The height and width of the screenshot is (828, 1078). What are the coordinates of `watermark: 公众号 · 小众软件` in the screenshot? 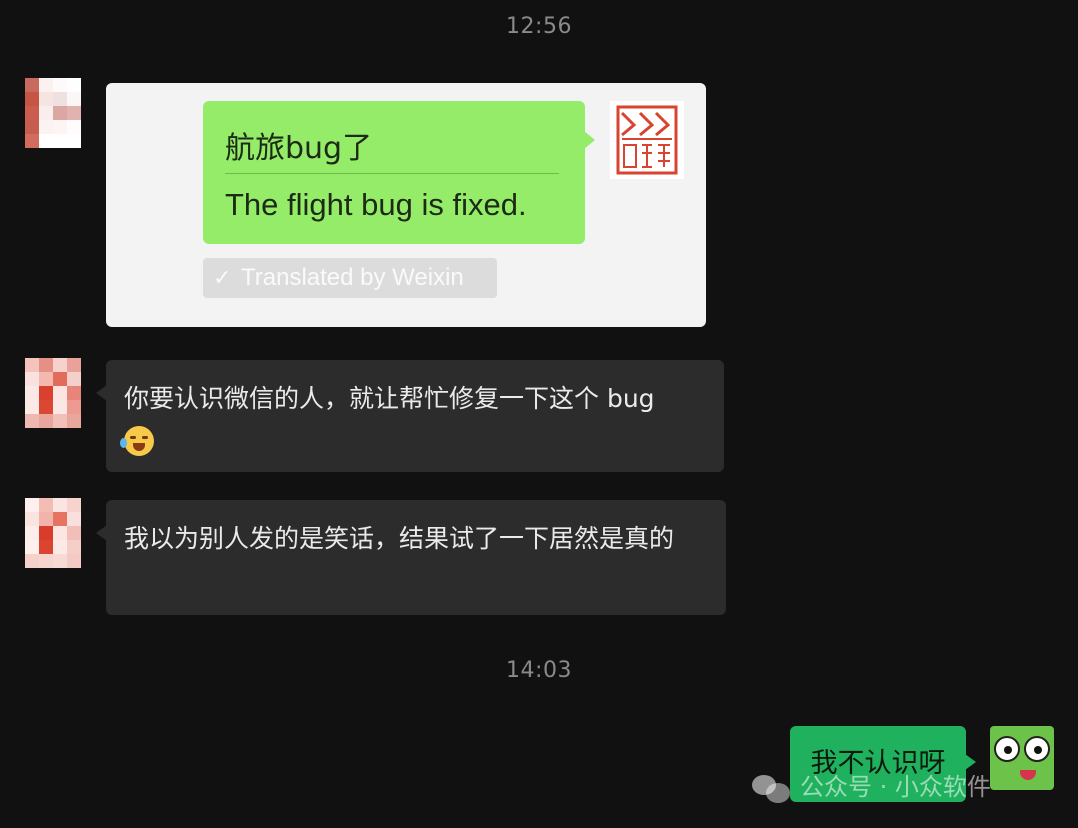 It's located at (871, 787).